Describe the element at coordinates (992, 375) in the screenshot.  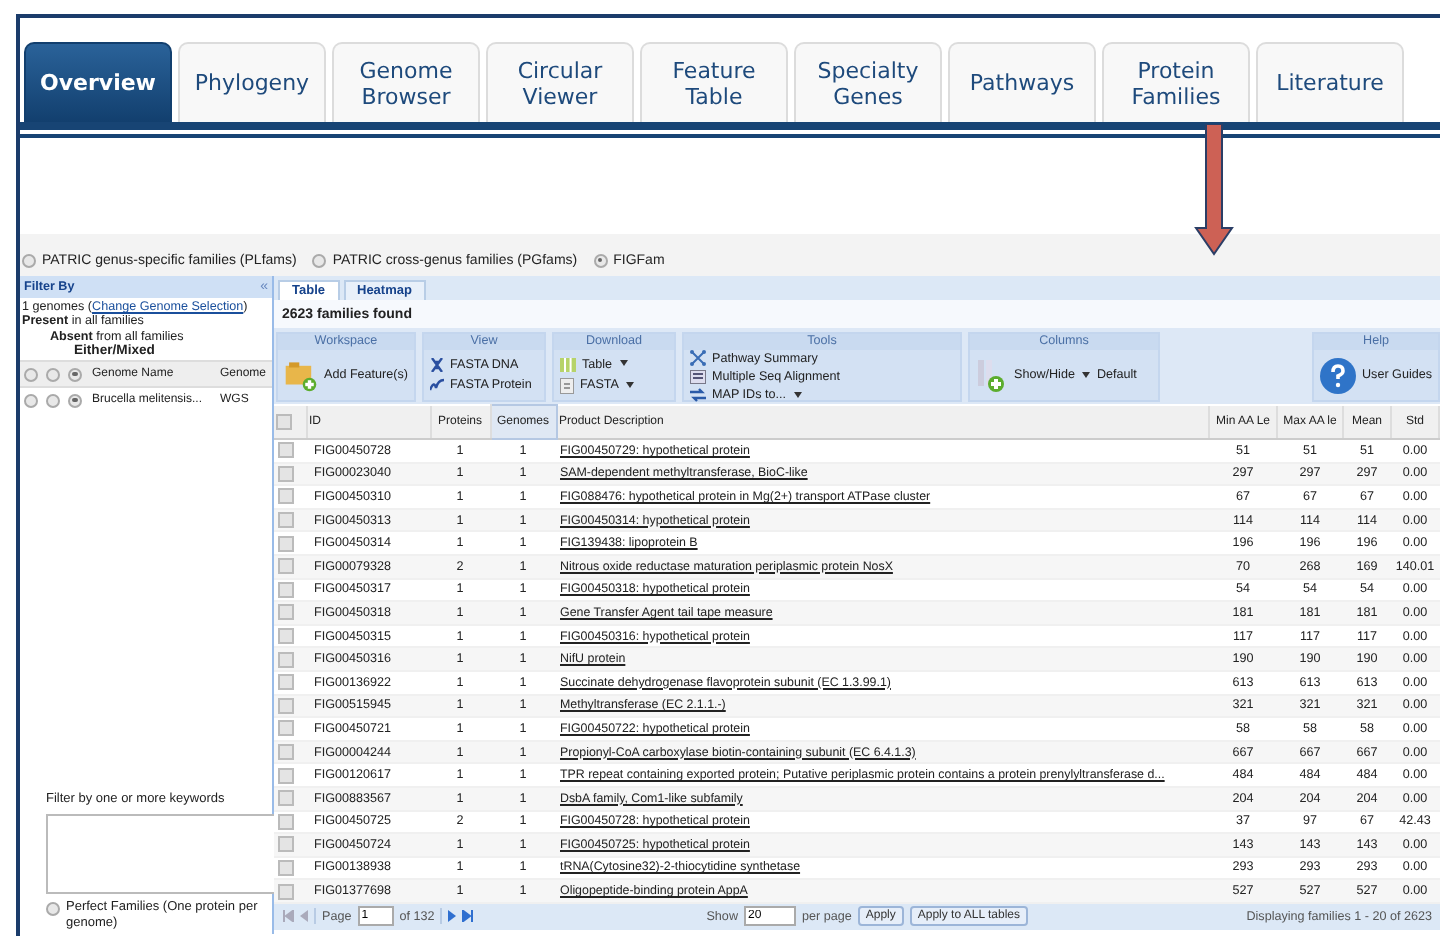
I see `columns-add-icon` at that location.